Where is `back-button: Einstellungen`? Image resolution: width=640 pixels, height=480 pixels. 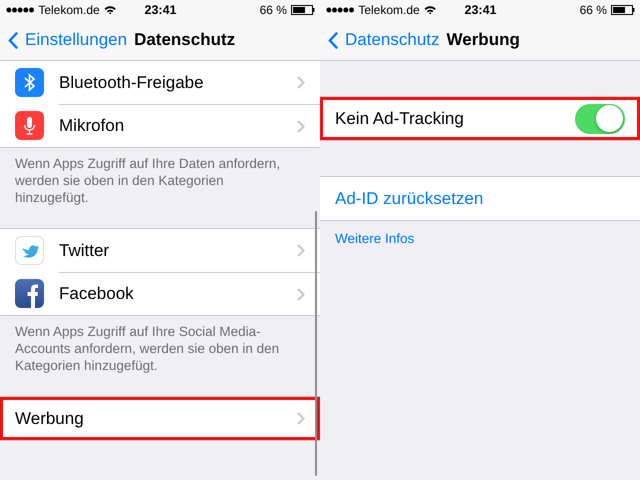 back-button: Einstellungen is located at coordinates (68, 40).